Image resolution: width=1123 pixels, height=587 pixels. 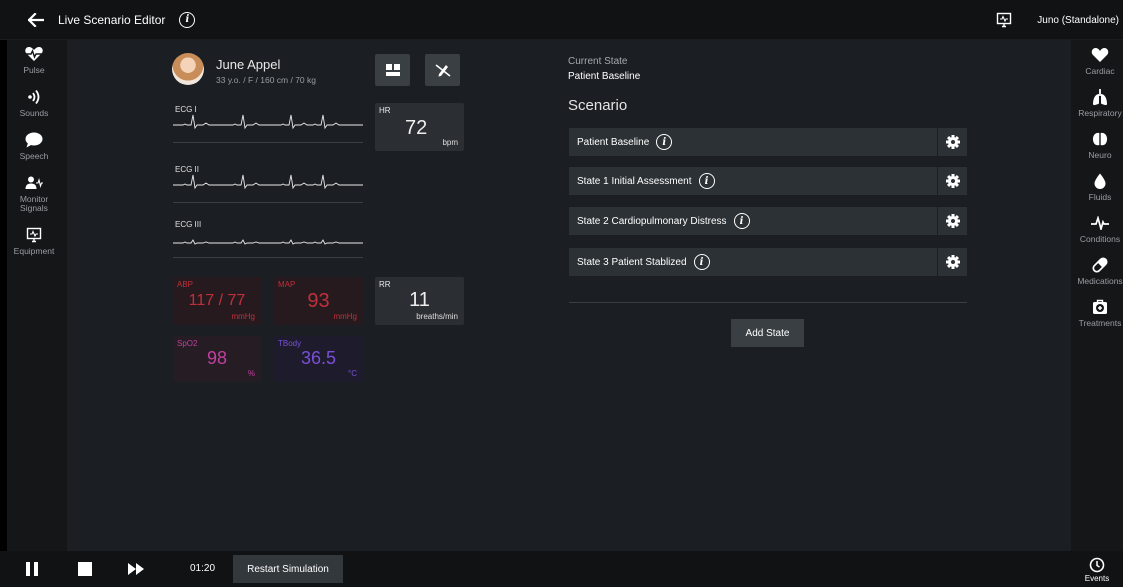 I want to click on add-state-button: Add State, so click(x=767, y=333).